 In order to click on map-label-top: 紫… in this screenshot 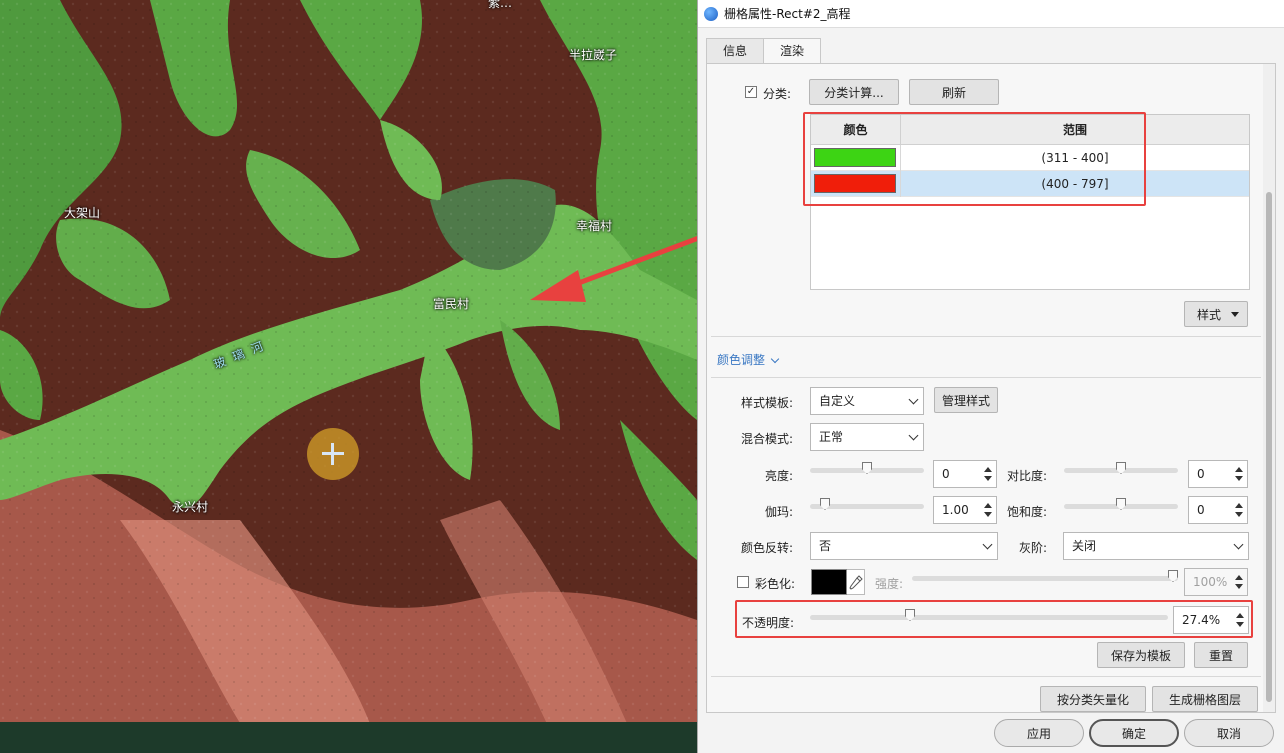, I will do `click(500, 5)`.